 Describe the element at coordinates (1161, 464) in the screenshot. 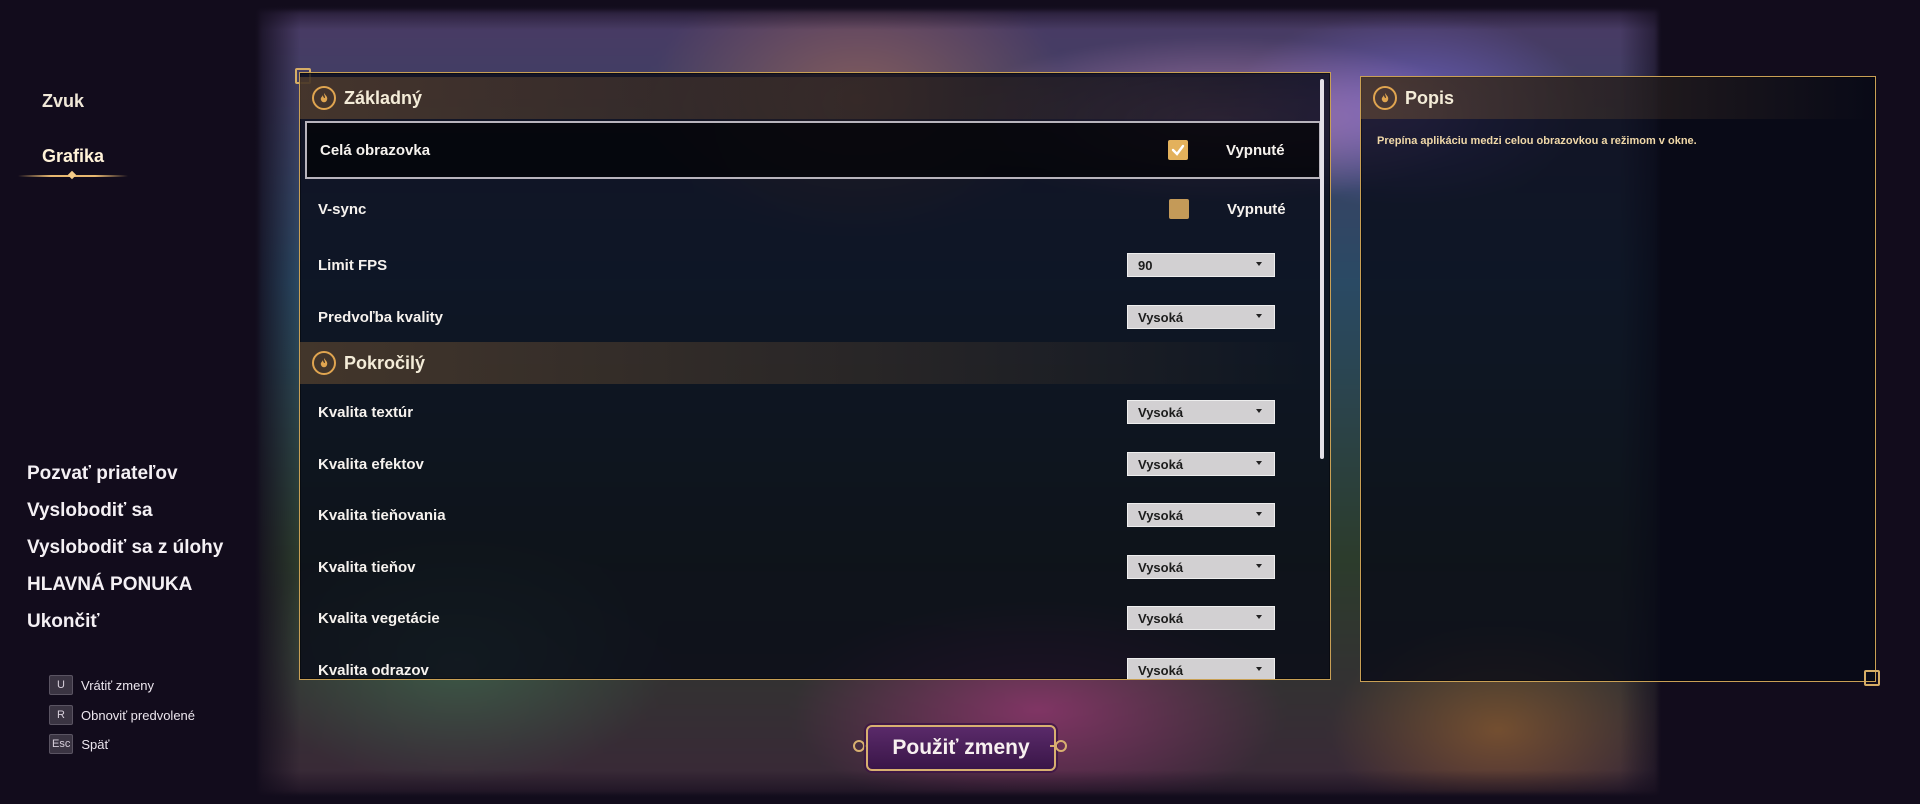

I see `effects-quality-value: Vysoká` at that location.